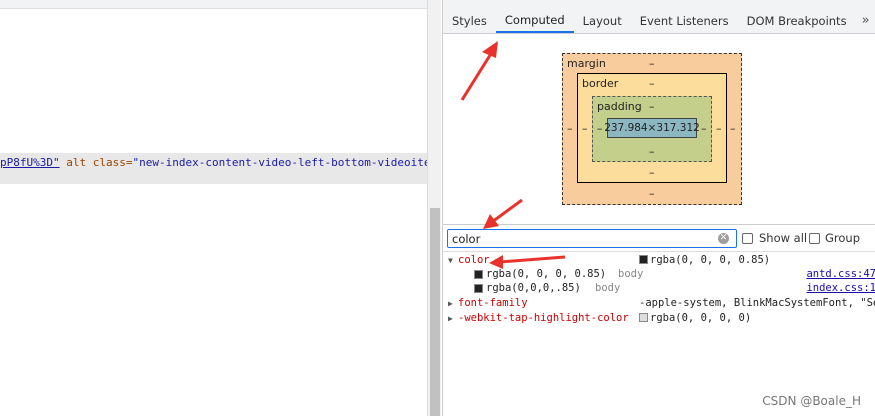 The height and width of the screenshot is (416, 875). I want to click on filter-input, so click(592, 238).